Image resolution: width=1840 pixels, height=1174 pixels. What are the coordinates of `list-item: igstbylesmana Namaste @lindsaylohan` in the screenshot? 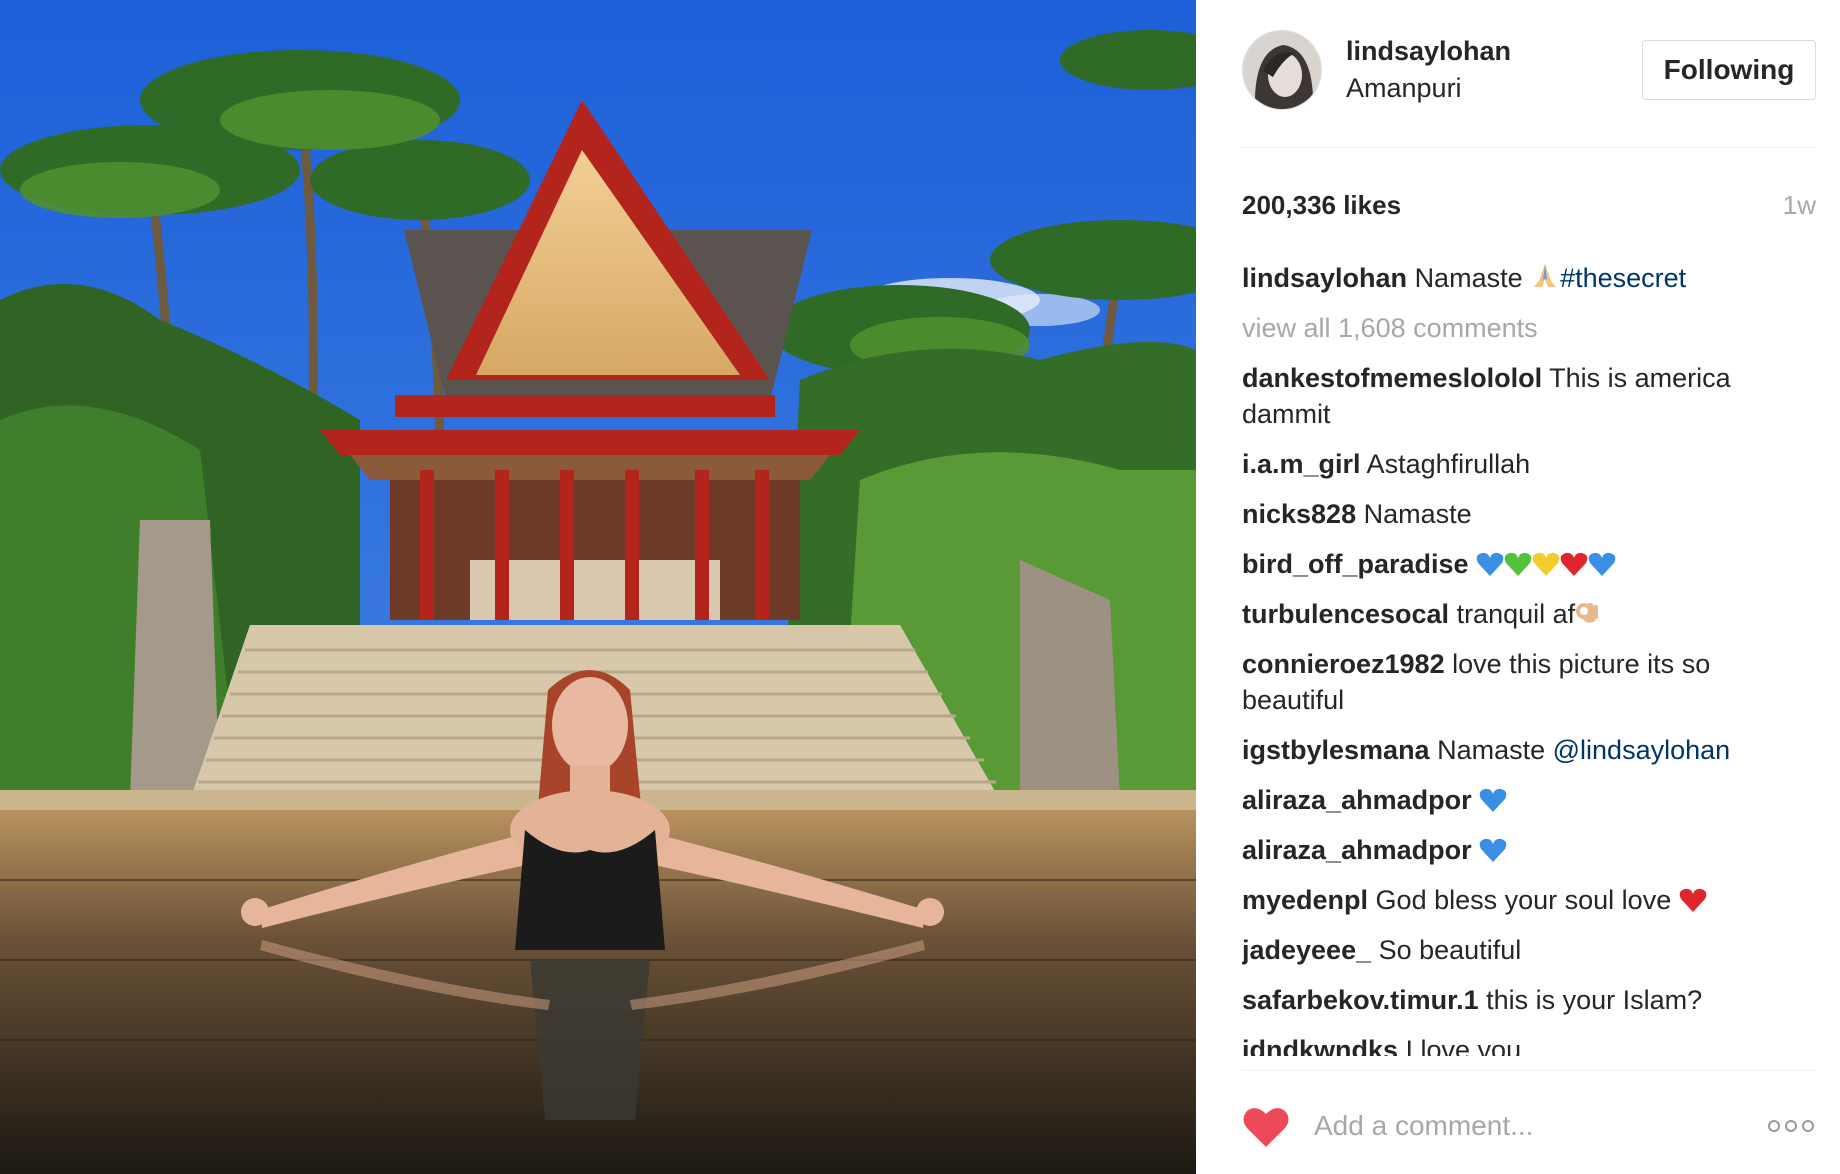 It's located at (1529, 750).